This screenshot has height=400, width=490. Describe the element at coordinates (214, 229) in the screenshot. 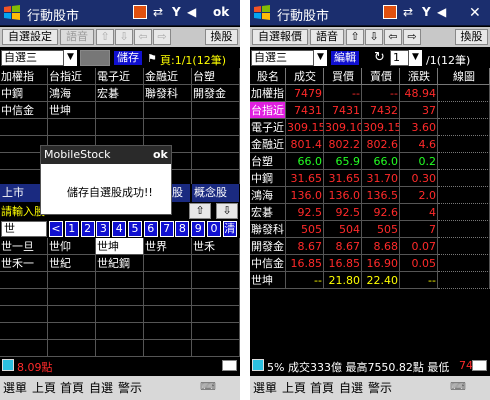

I see `key-button: 0` at that location.